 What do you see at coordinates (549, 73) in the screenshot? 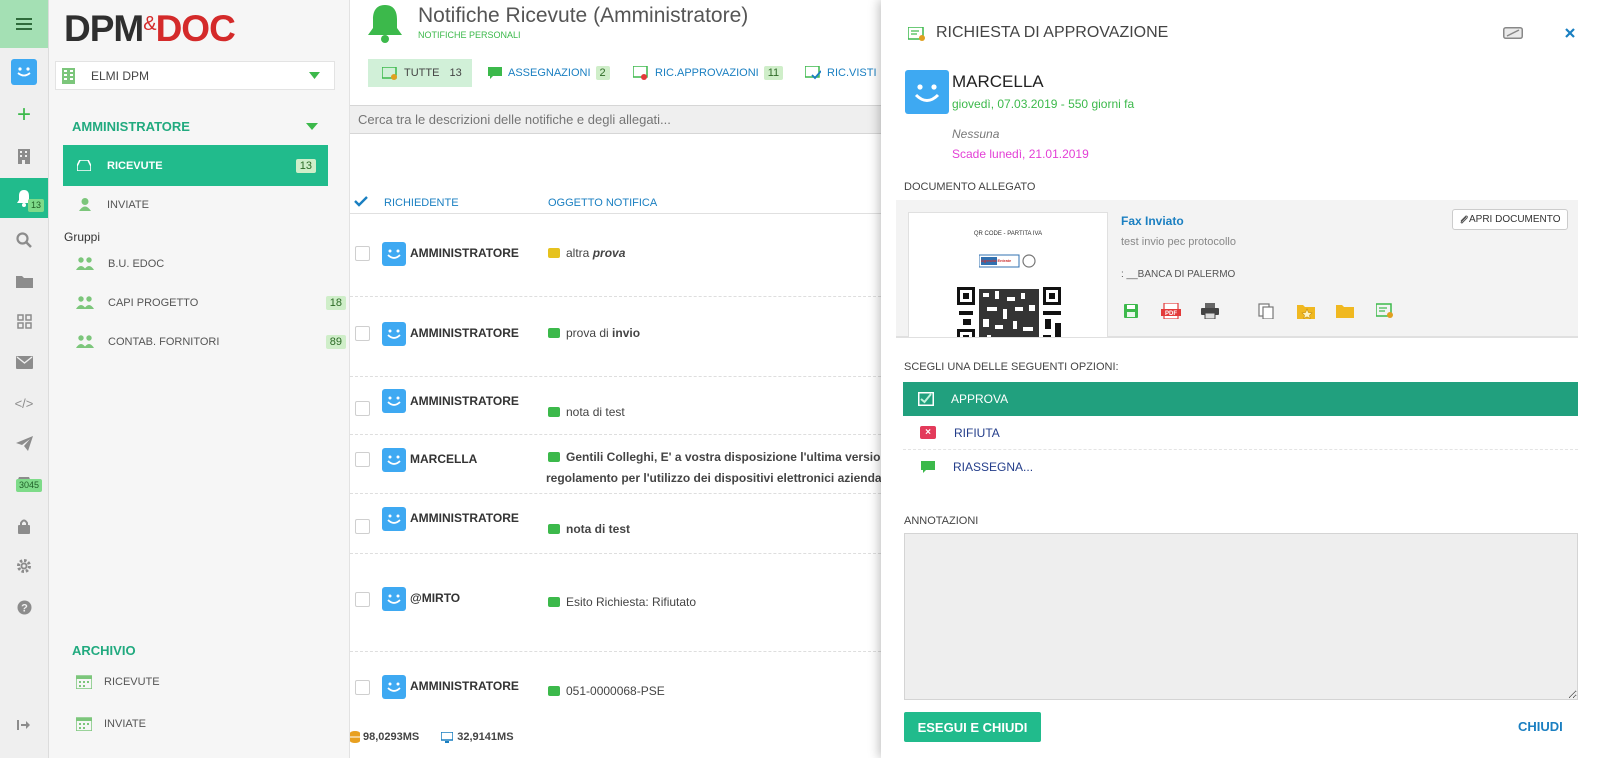
I see `tab-assignments: ASSEGNAZIONI 2` at bounding box center [549, 73].